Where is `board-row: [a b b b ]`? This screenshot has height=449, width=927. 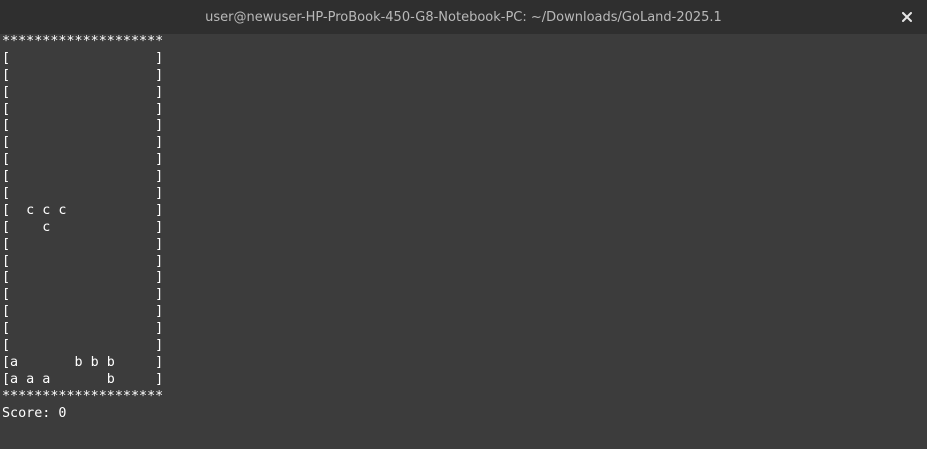 board-row: [a b b b ] is located at coordinates (83, 362).